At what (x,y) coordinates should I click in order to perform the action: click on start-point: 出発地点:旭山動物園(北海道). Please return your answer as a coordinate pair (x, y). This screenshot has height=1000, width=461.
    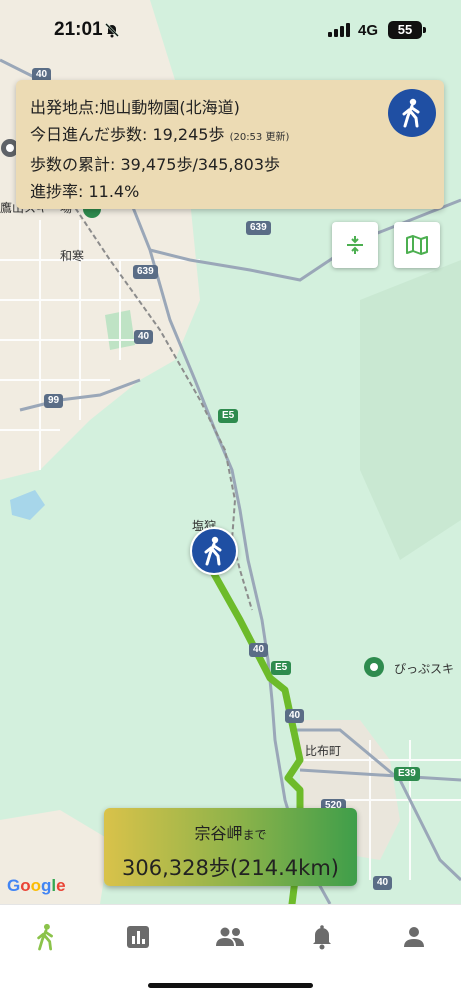
    Looking at the image, I should click on (135, 107).